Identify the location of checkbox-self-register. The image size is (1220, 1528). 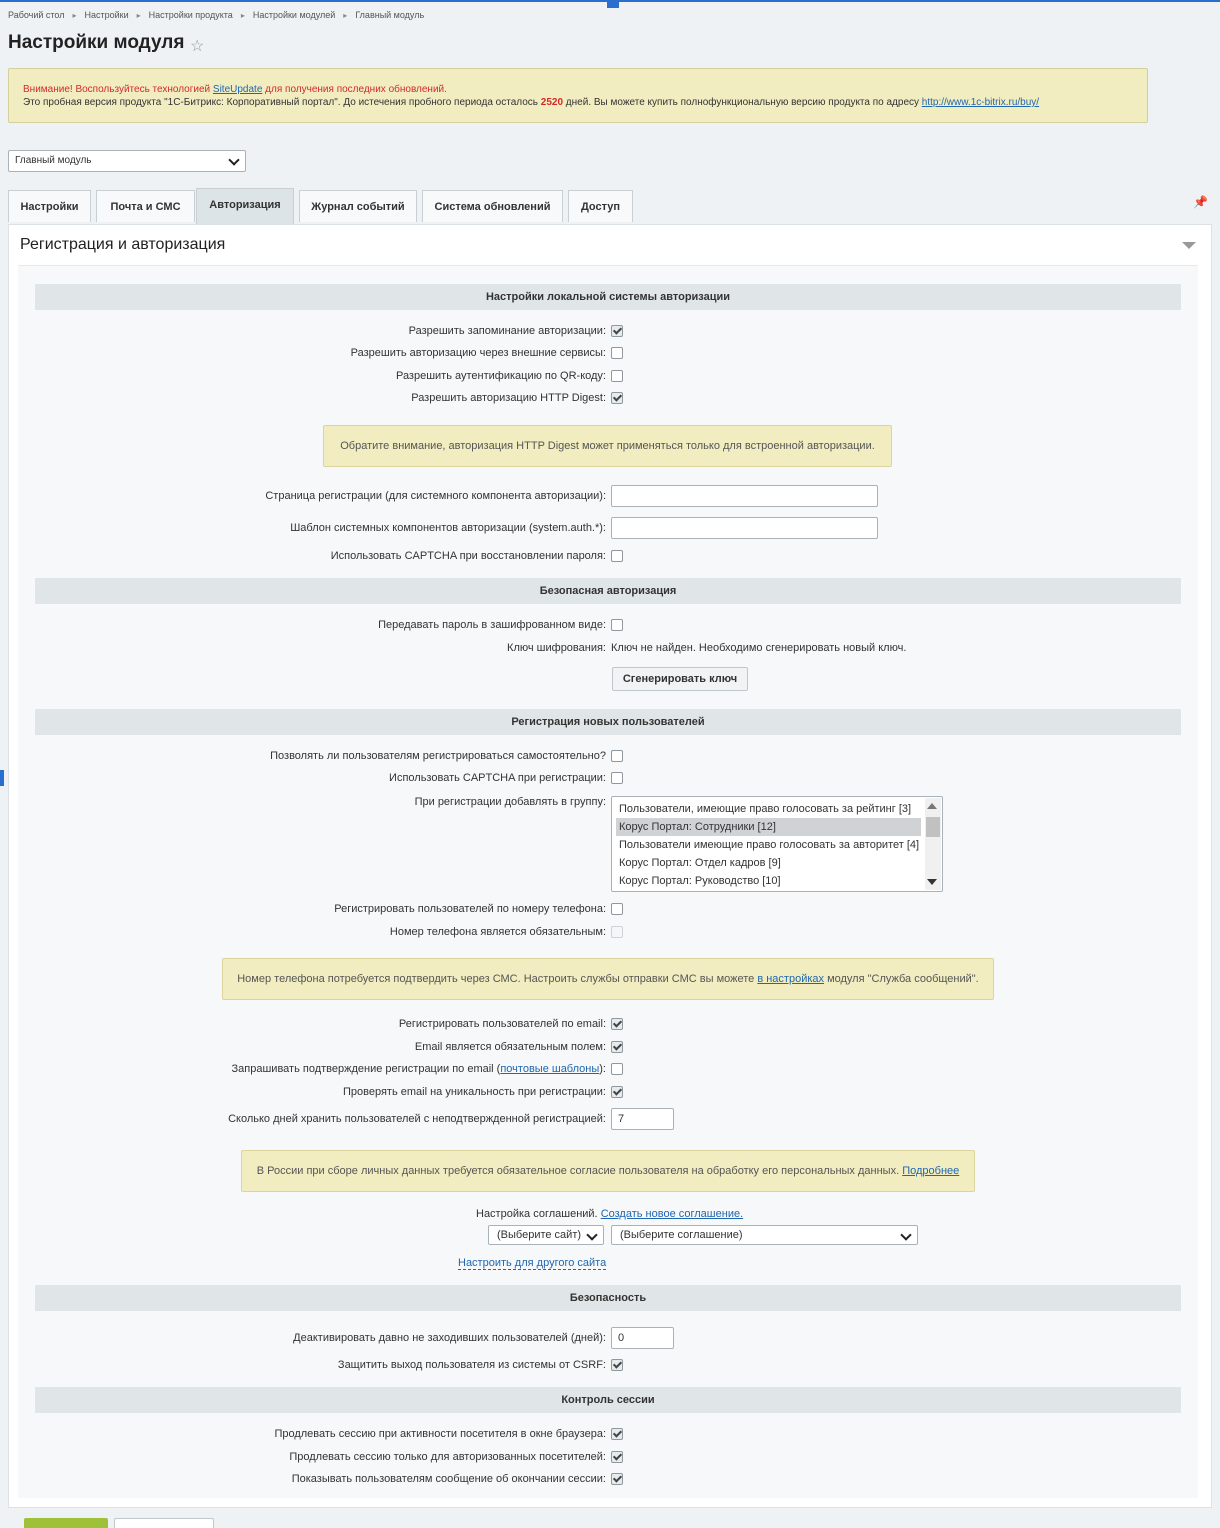
(617, 756).